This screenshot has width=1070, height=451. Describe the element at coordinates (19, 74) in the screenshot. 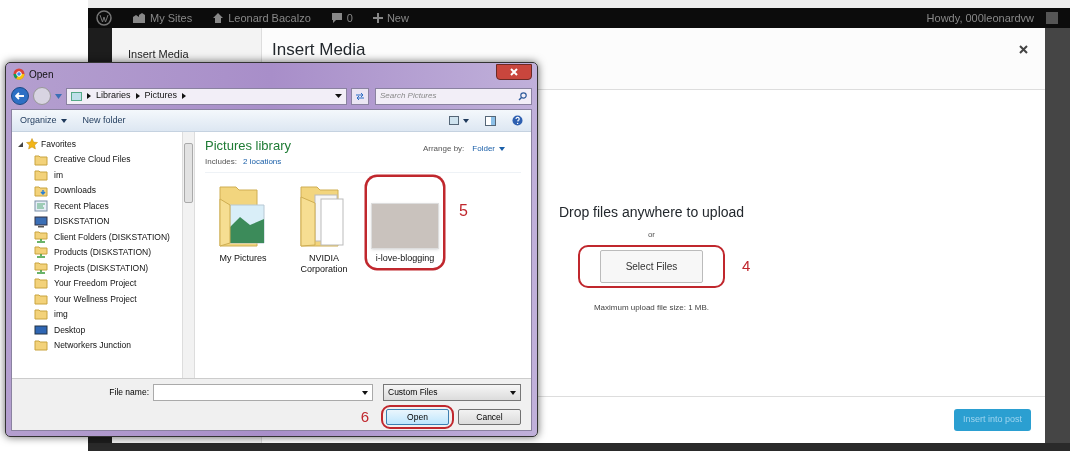

I see `browser-logo-icon` at that location.